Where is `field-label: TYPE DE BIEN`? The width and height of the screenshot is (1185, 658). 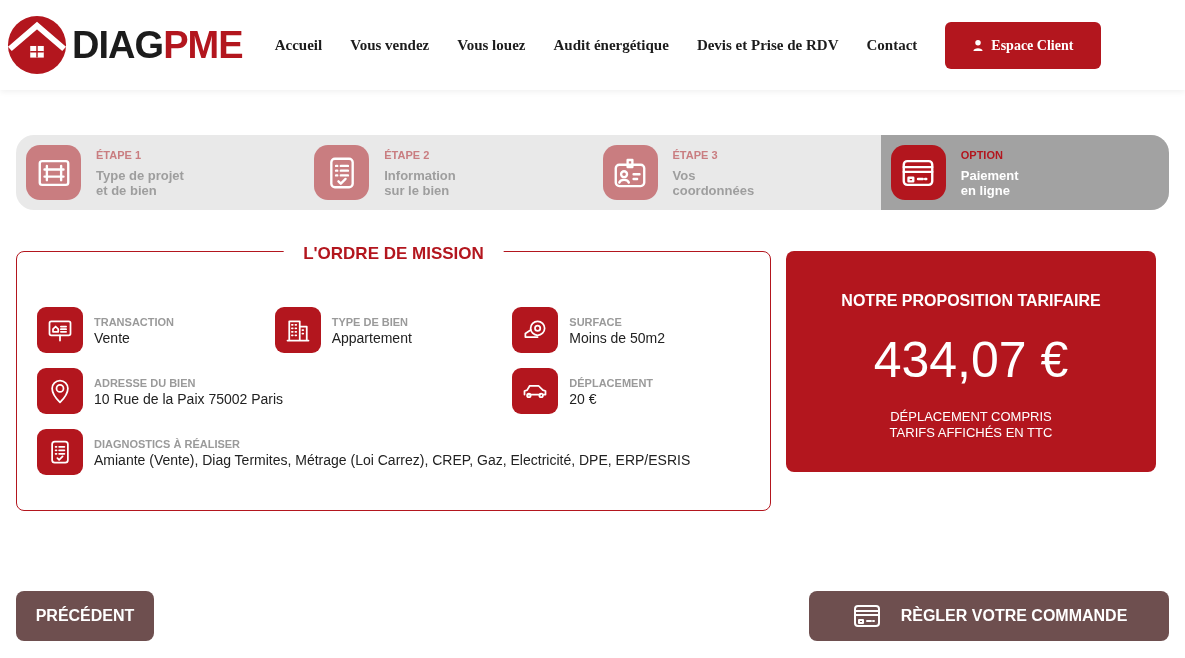 field-label: TYPE DE BIEN is located at coordinates (370, 322).